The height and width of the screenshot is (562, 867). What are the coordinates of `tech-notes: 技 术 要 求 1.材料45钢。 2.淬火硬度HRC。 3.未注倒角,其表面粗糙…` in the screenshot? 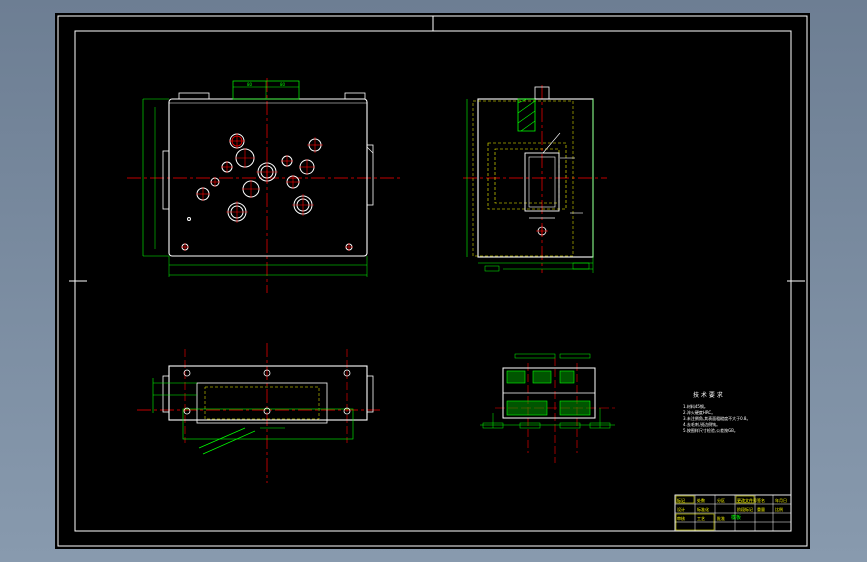 It's located at (716, 412).